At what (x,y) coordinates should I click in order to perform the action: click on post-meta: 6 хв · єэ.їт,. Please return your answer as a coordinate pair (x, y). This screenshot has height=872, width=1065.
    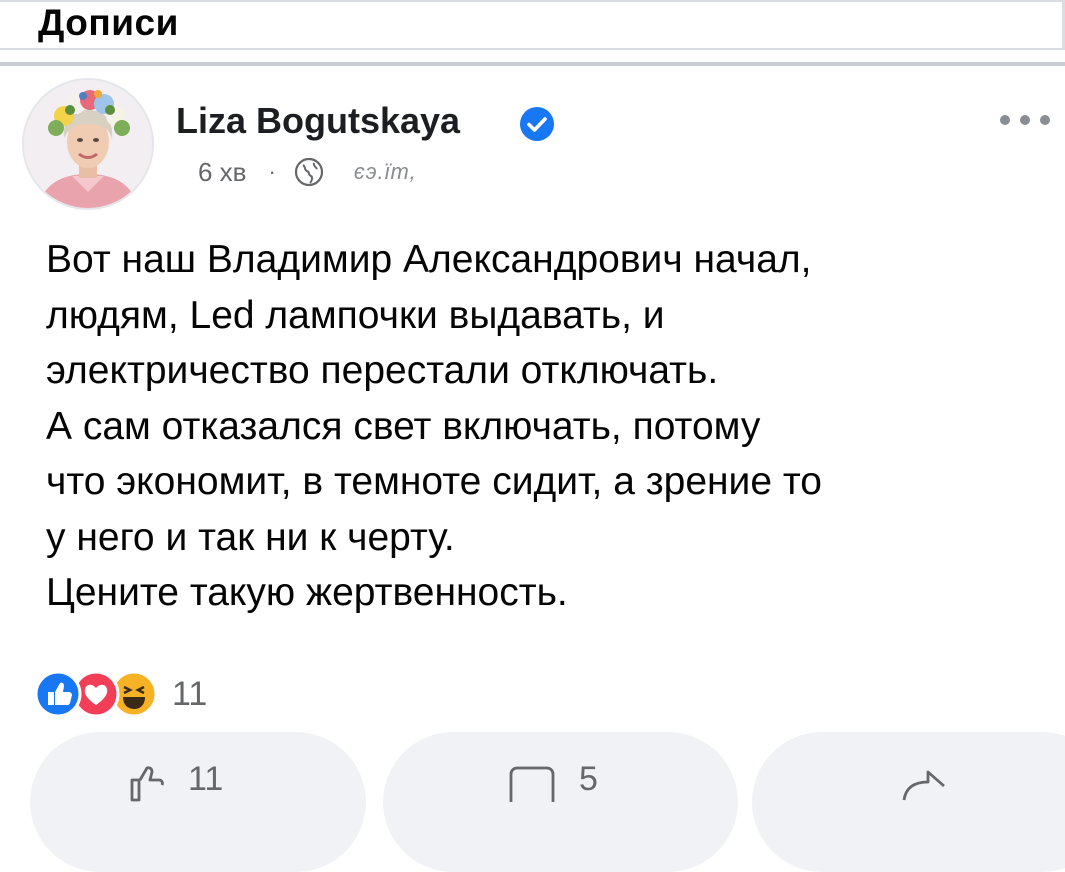
    Looking at the image, I should click on (307, 172).